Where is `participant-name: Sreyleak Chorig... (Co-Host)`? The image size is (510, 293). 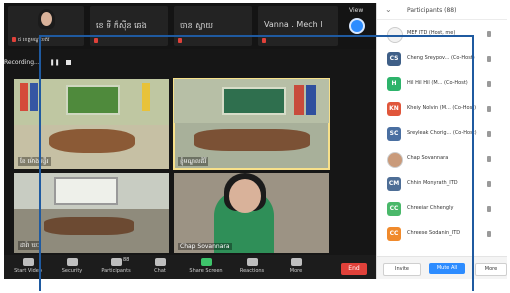 participant-name: Sreyleak Chorig... (Co-Host) is located at coordinates (442, 133).